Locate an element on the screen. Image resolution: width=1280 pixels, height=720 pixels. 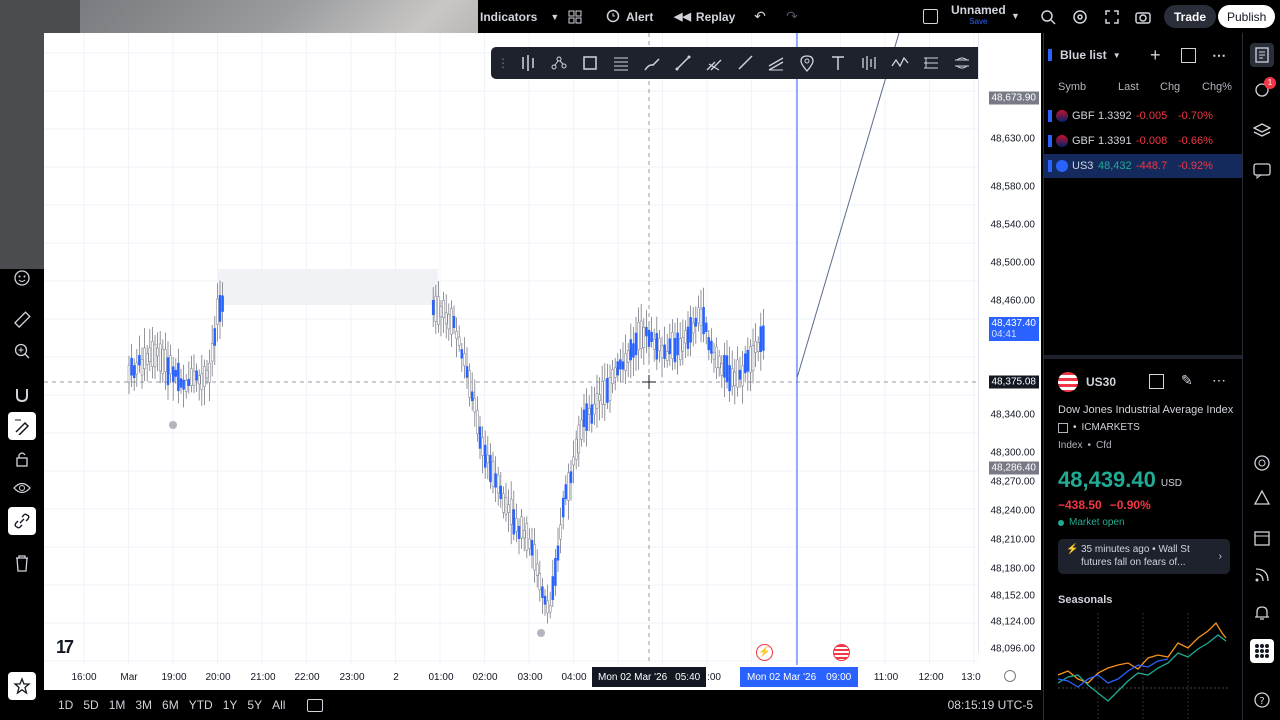
ray-icon is located at coordinates (745, 63).